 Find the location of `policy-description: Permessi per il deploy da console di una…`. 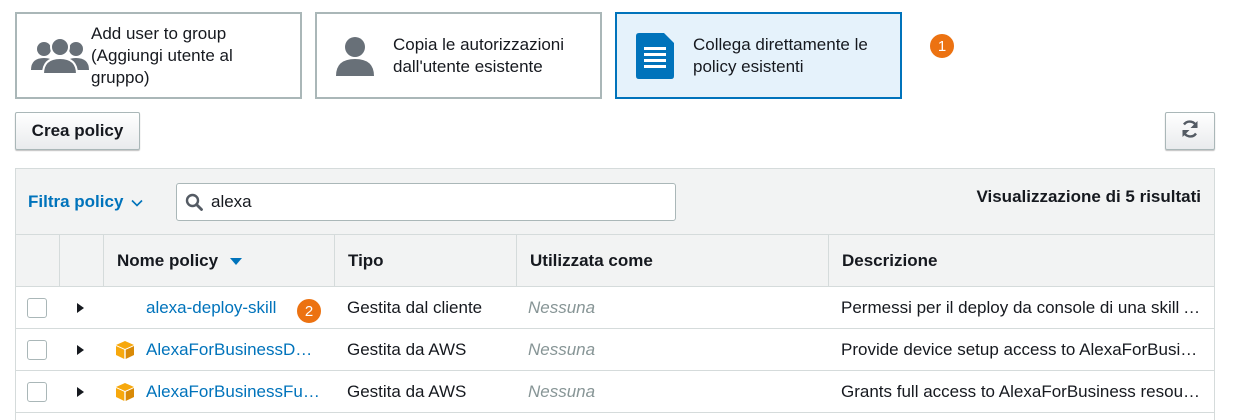

policy-description: Permessi per il deploy da console di una… is located at coordinates (1022, 307).